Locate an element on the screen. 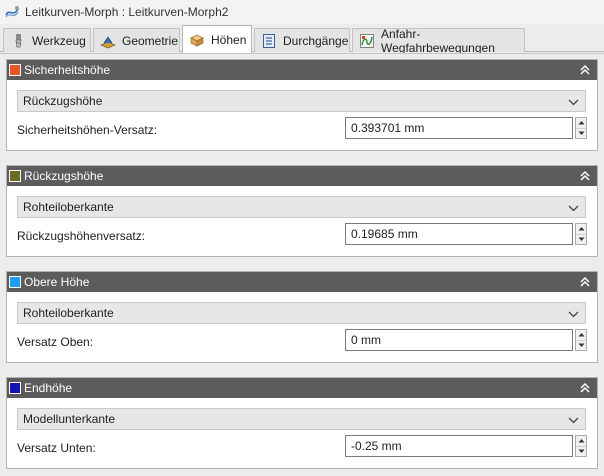 The image size is (604, 476). select-value: Modellunterkante is located at coordinates (69, 419).